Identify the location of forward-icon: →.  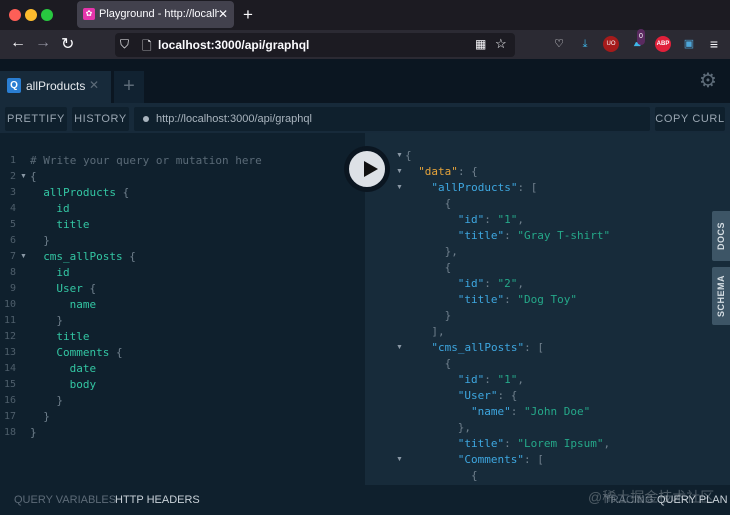
(43, 43).